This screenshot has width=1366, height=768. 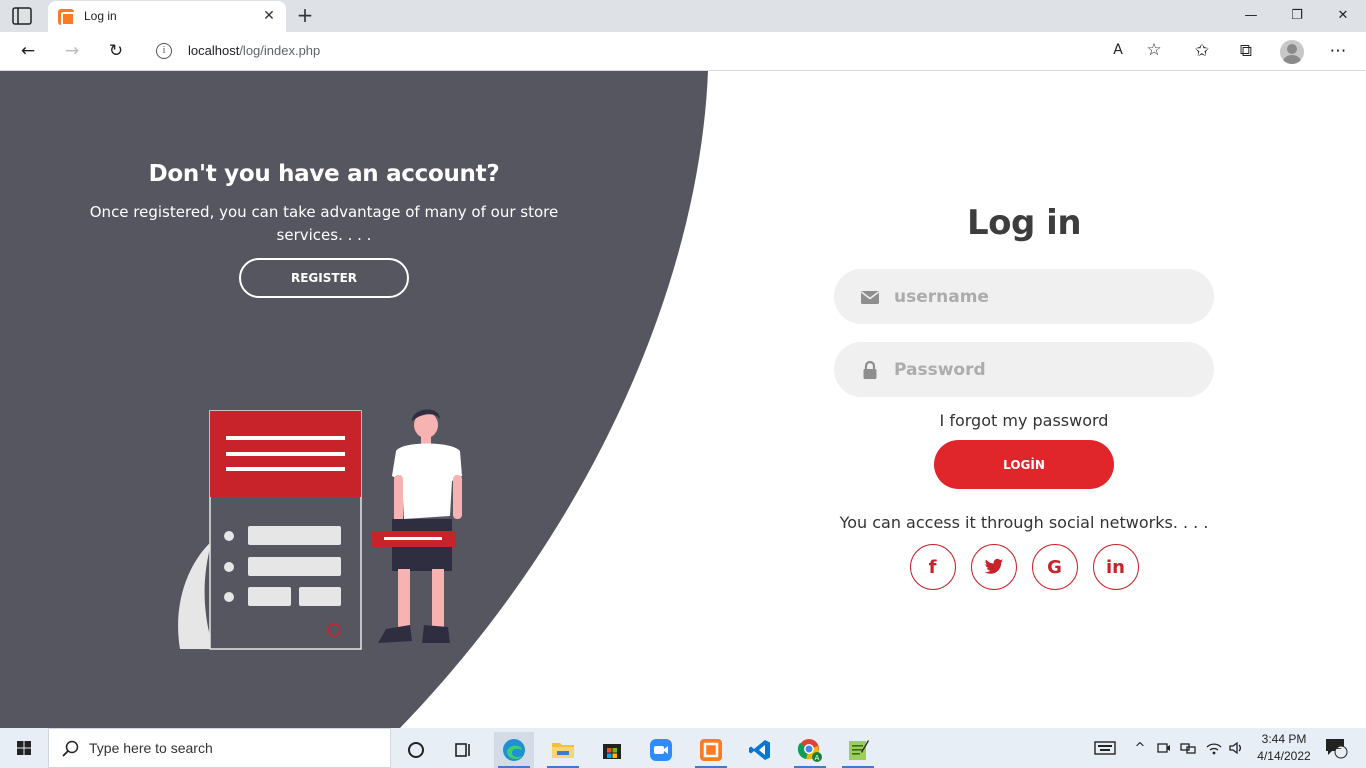 I want to click on lock-icon, so click(x=870, y=369).